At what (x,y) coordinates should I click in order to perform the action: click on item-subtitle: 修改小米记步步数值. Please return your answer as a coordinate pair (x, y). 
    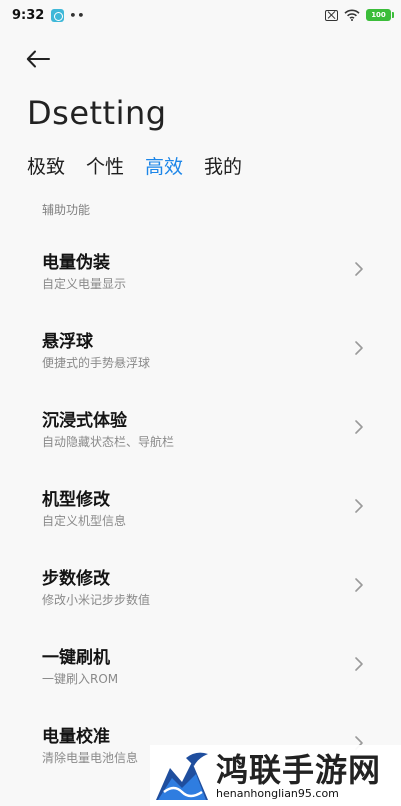
    Looking at the image, I should click on (96, 600).